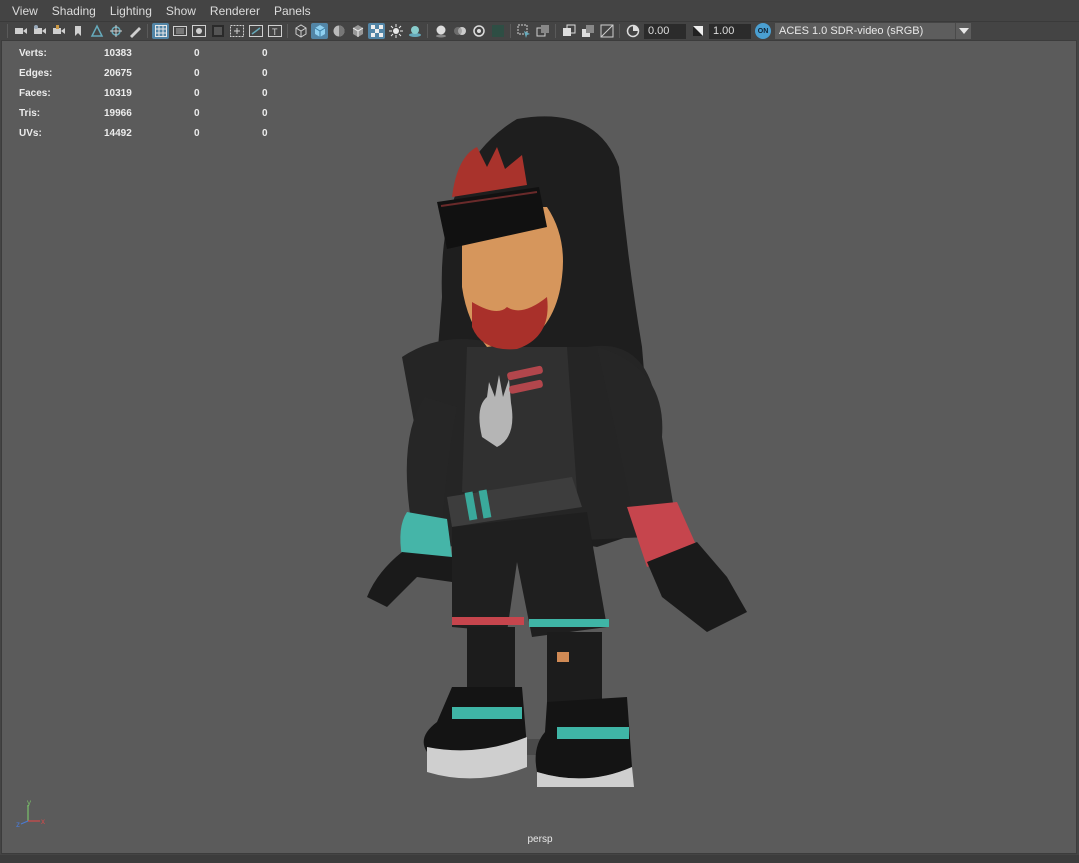 Image resolution: width=1079 pixels, height=863 pixels. What do you see at coordinates (30, 133) in the screenshot?
I see `hud-label: UVs:` at bounding box center [30, 133].